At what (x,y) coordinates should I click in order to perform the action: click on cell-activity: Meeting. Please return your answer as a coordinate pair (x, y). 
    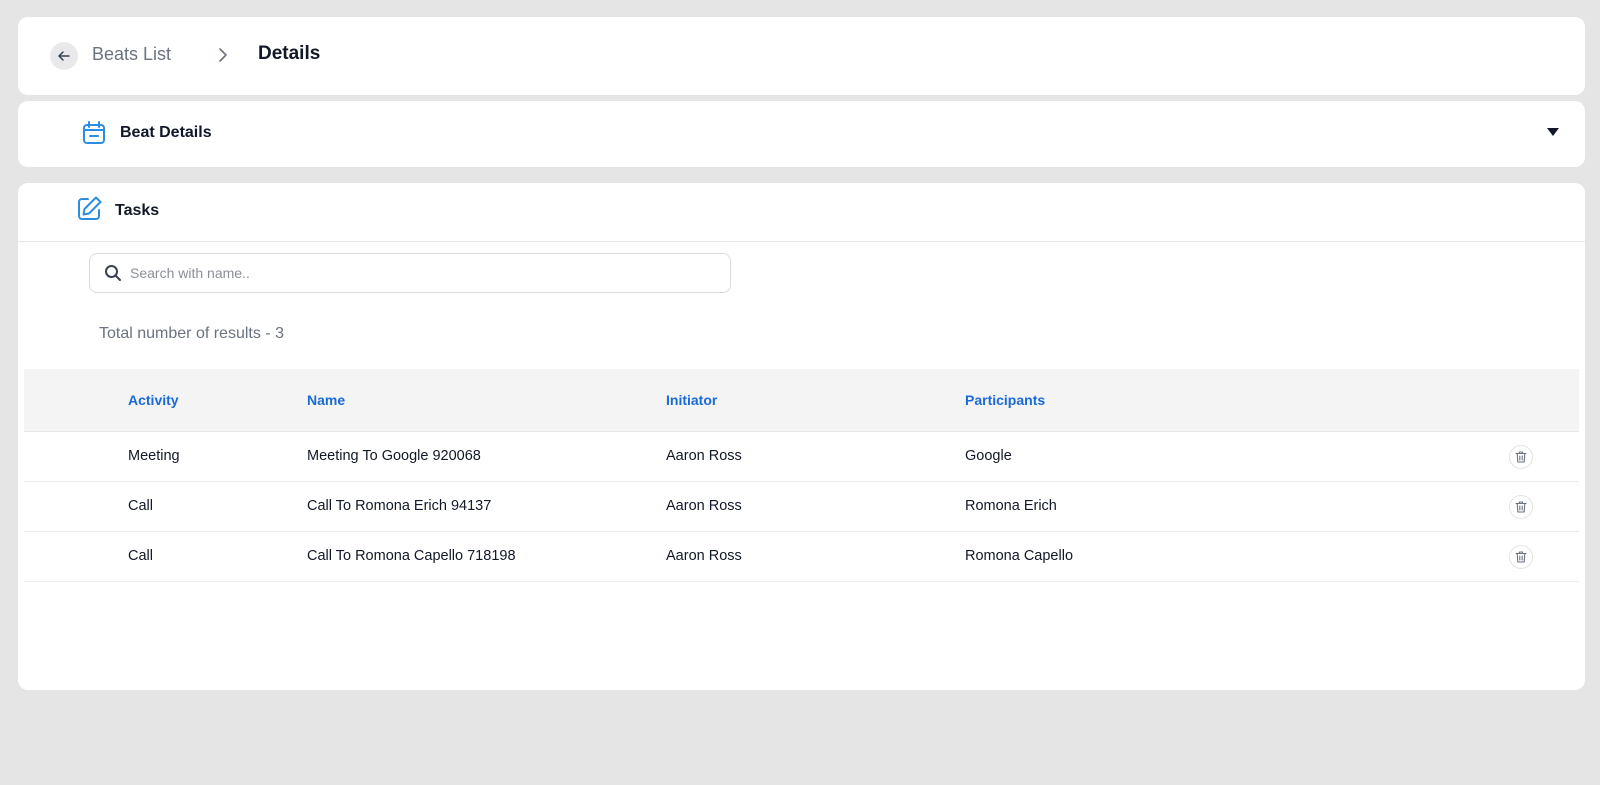
    Looking at the image, I should click on (154, 456).